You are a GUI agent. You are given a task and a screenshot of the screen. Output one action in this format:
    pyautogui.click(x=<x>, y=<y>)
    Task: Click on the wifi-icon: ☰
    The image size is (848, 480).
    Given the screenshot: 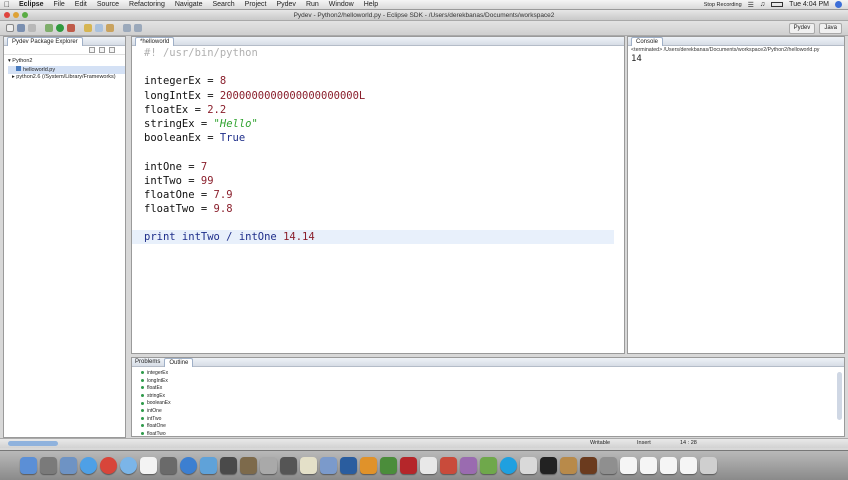 What is the action you would take?
    pyautogui.click(x=751, y=5)
    